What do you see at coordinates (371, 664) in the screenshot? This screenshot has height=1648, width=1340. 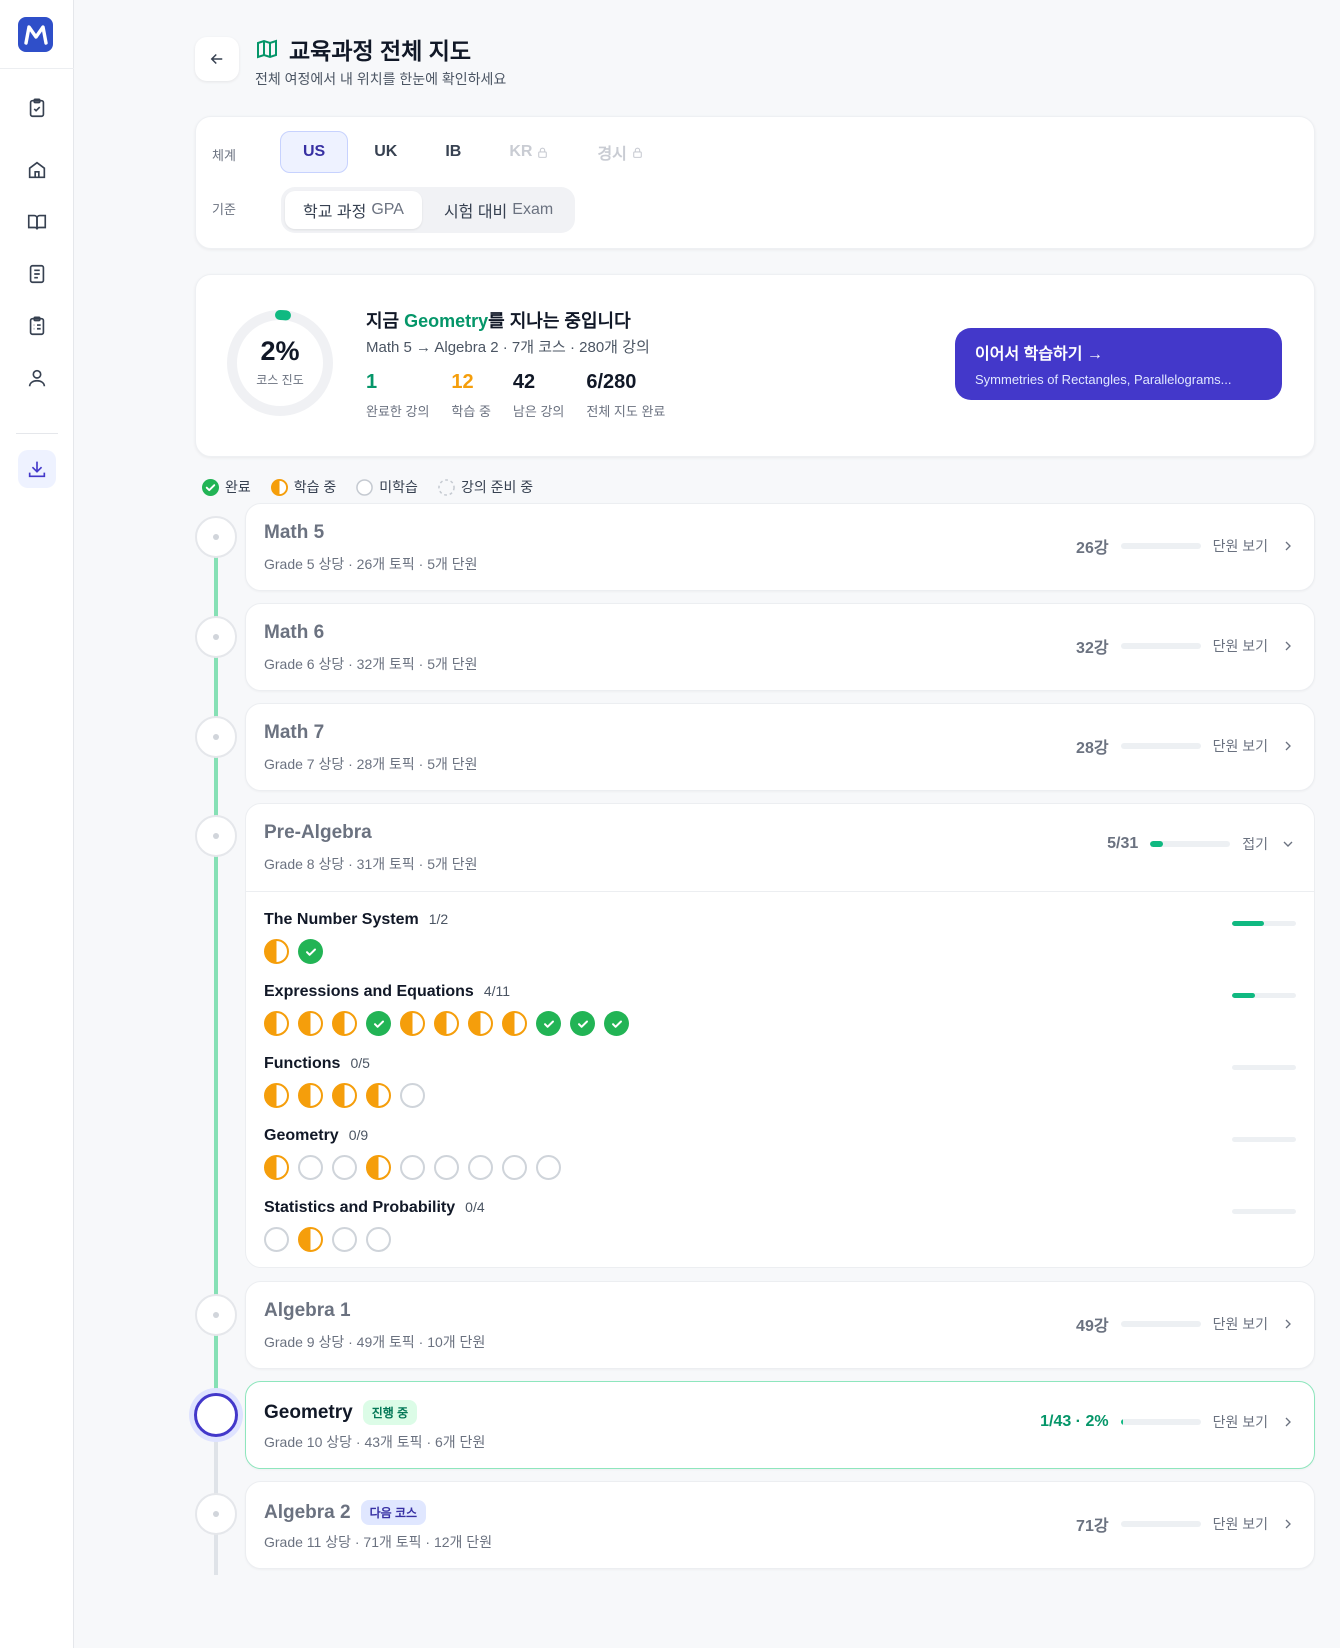 I see `course-meta: Grade 6 상당 · 32개 토픽 · 5개 단원` at bounding box center [371, 664].